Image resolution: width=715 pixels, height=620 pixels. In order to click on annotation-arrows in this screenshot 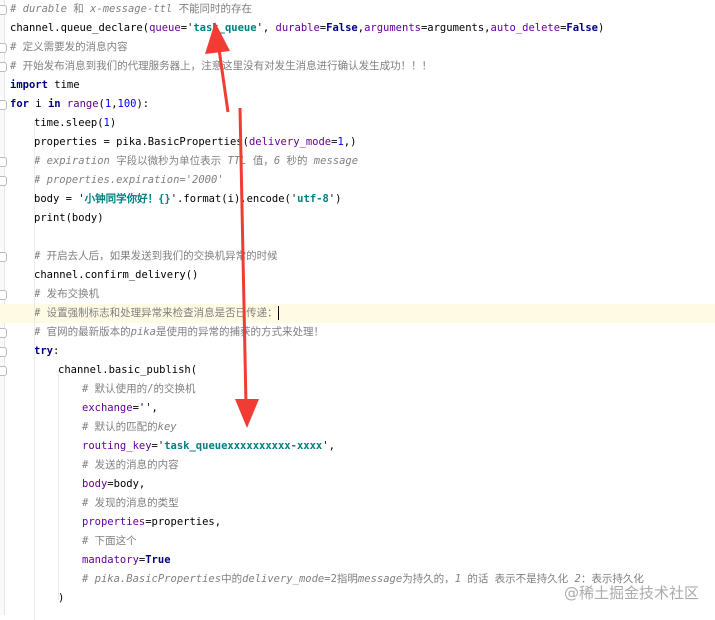, I will do `click(232, 225)`.